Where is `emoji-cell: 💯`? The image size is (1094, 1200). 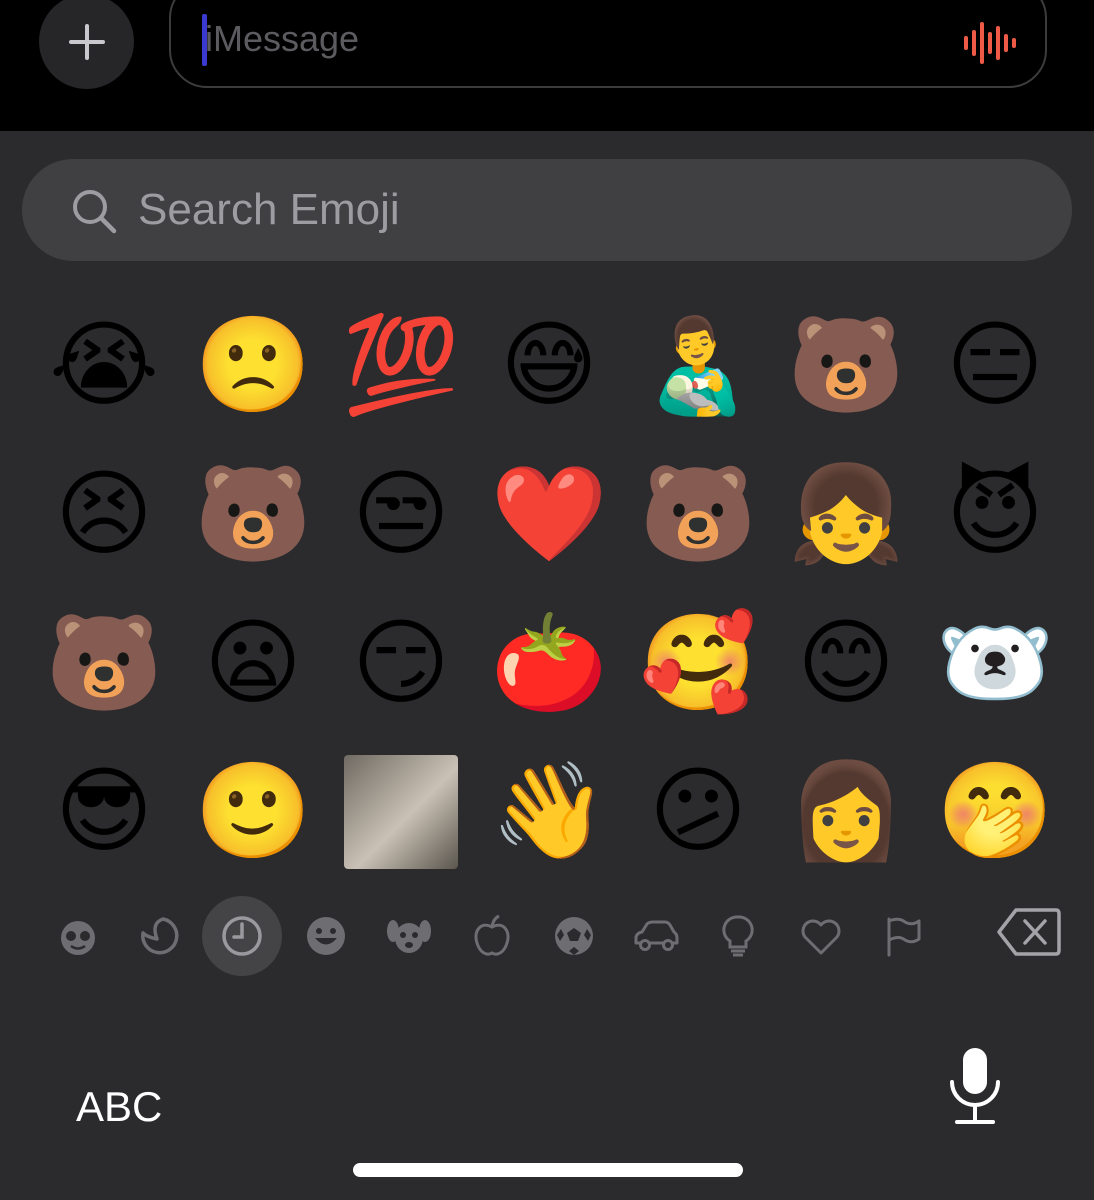 emoji-cell: 💯 is located at coordinates (401, 366).